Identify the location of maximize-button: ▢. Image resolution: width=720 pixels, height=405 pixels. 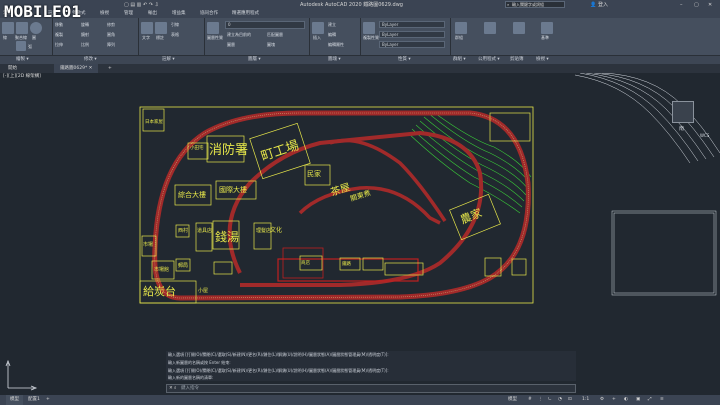
(696, 5).